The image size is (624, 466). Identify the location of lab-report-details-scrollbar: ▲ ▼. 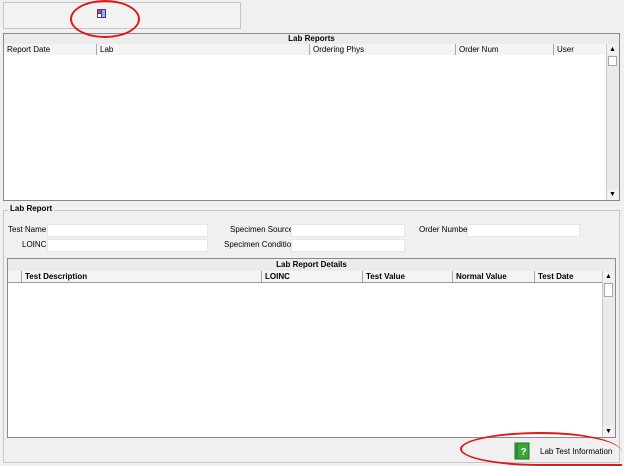
(608, 354).